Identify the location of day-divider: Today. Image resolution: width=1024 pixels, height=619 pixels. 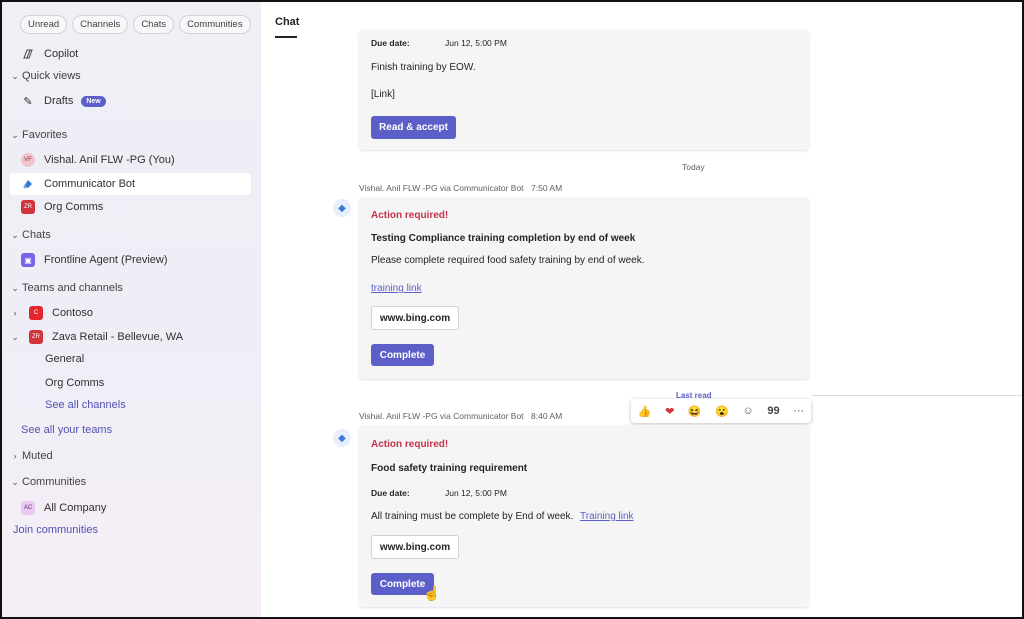
(693, 167).